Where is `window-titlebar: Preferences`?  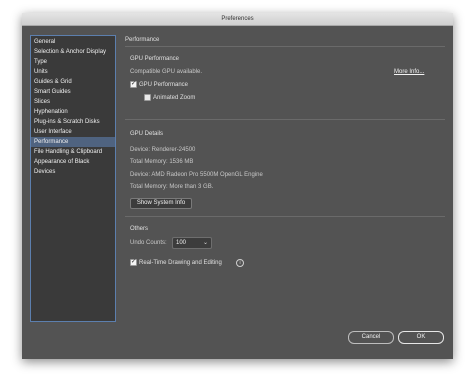 window-titlebar: Preferences is located at coordinates (237, 19).